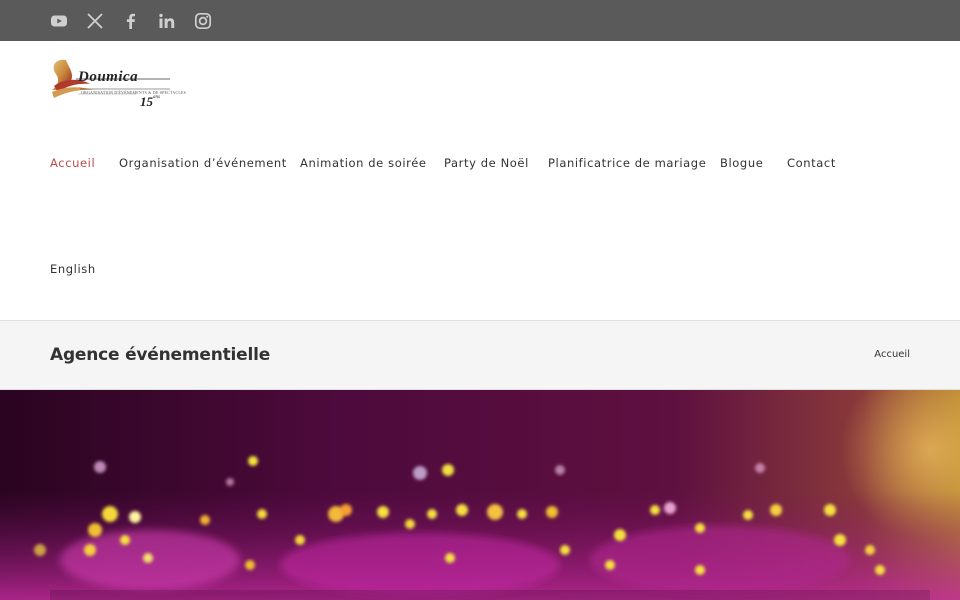  Describe the element at coordinates (480, 20) in the screenshot. I see `top-bar` at that location.